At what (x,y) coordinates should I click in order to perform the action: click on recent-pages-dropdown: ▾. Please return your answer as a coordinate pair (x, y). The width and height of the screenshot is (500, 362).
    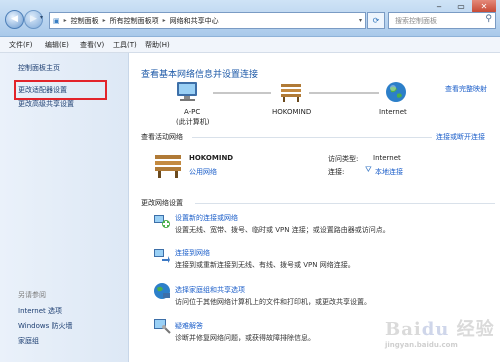
    Looking at the image, I should click on (41, 17).